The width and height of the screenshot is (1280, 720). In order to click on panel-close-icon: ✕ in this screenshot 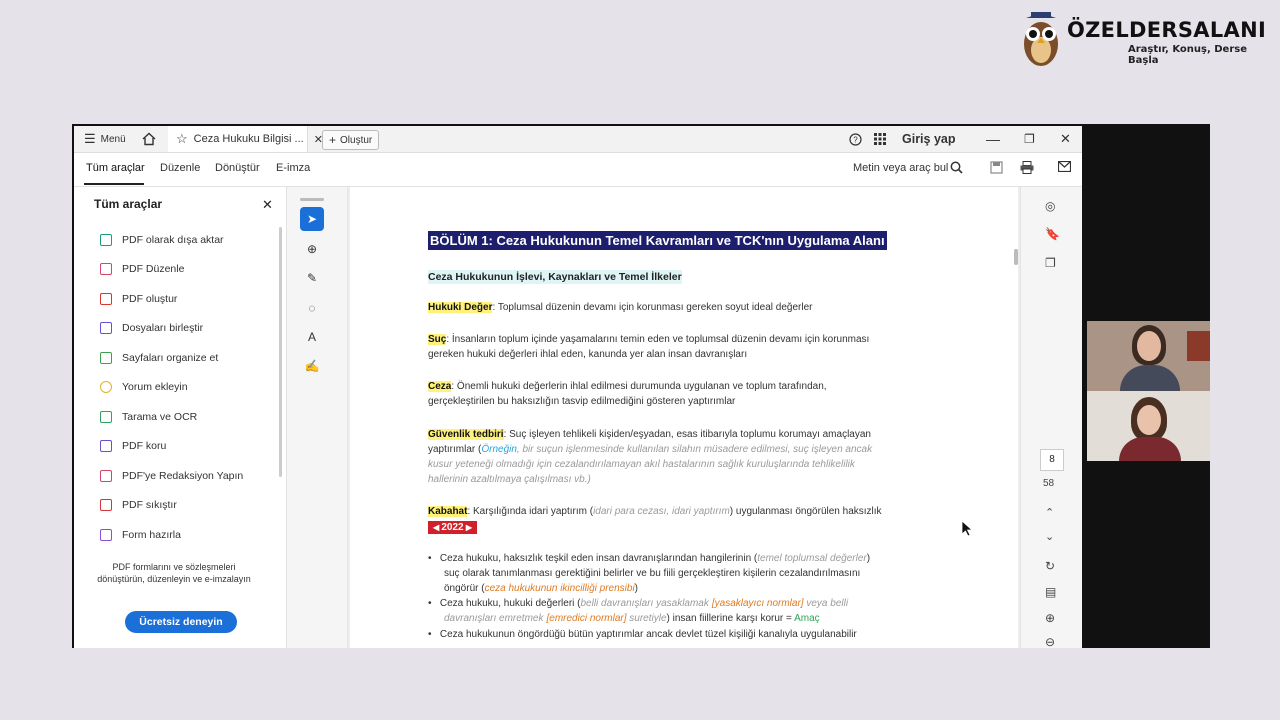, I will do `click(267, 205)`.